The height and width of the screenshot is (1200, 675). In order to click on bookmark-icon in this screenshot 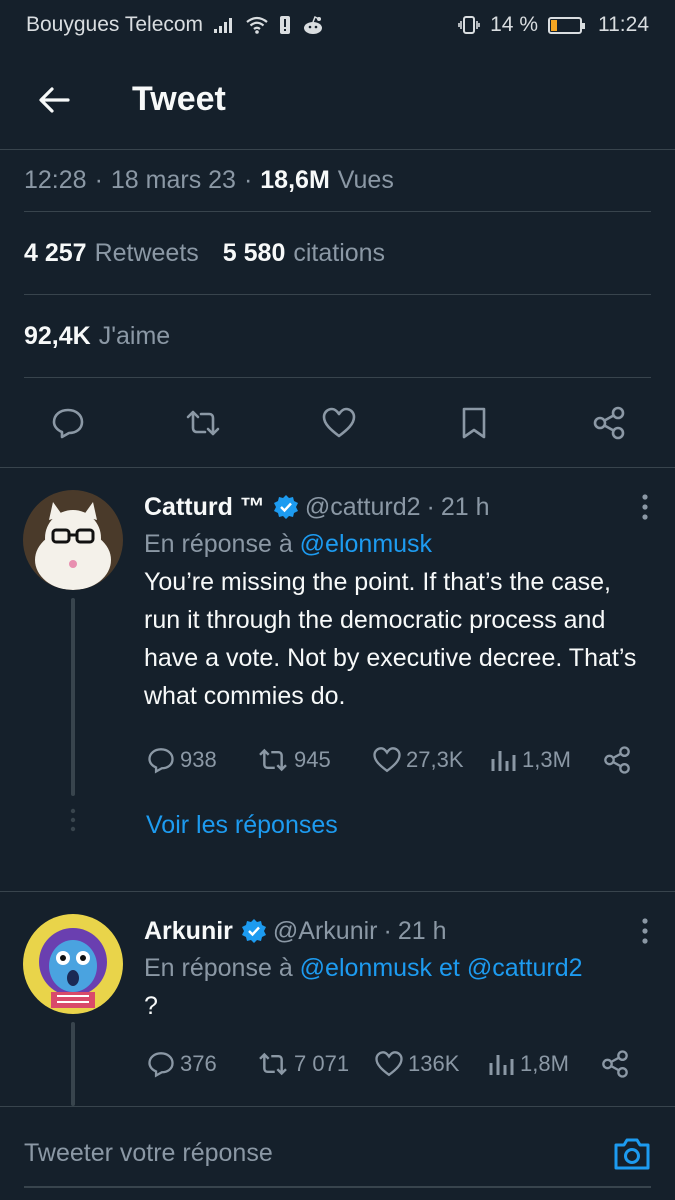, I will do `click(474, 423)`.